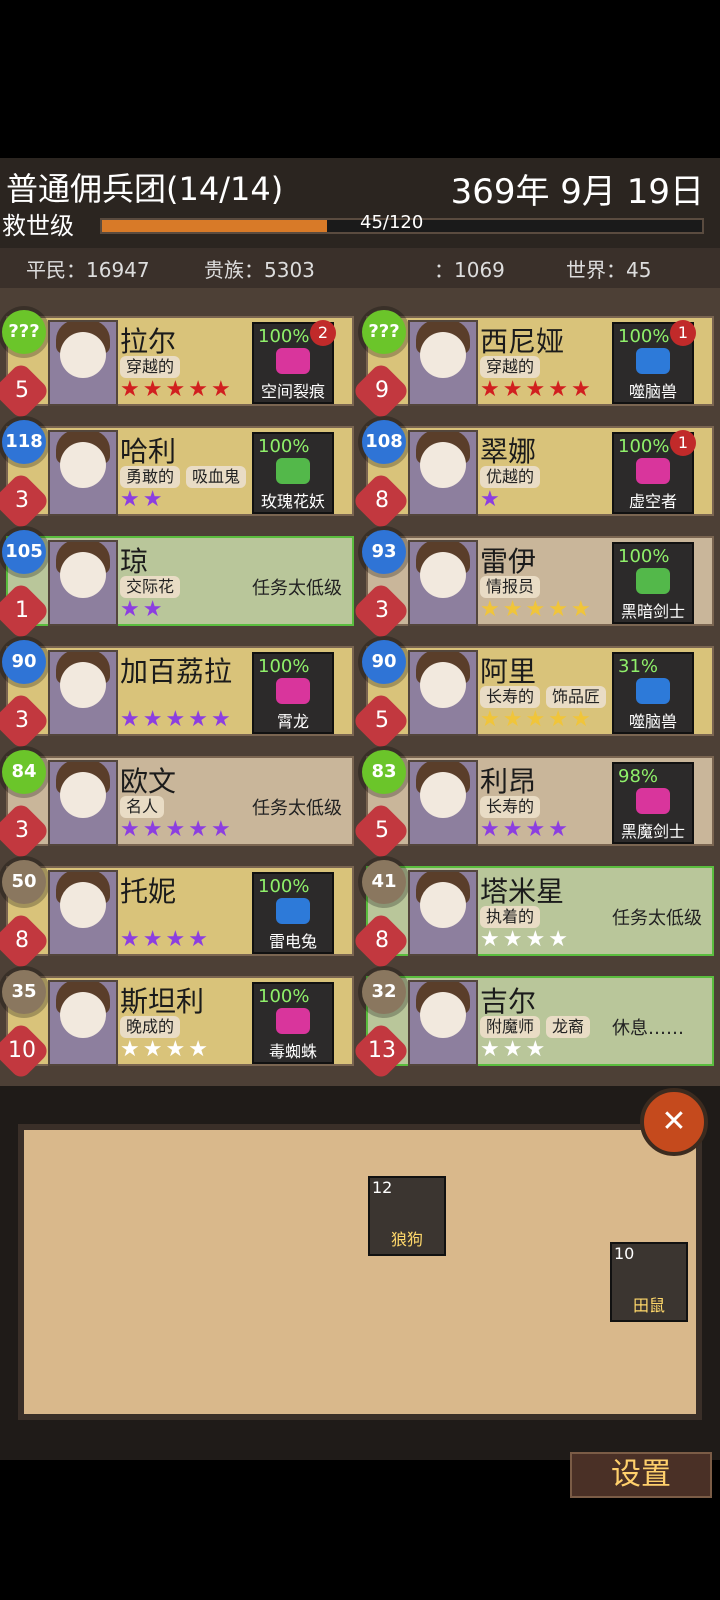 The height and width of the screenshot is (1600, 720). I want to click on merc-card: ??? 9 西尼娅 穿越的 ★ ★ ★ ★ ★ 100% 噬脑兽 1, so click(532, 365).